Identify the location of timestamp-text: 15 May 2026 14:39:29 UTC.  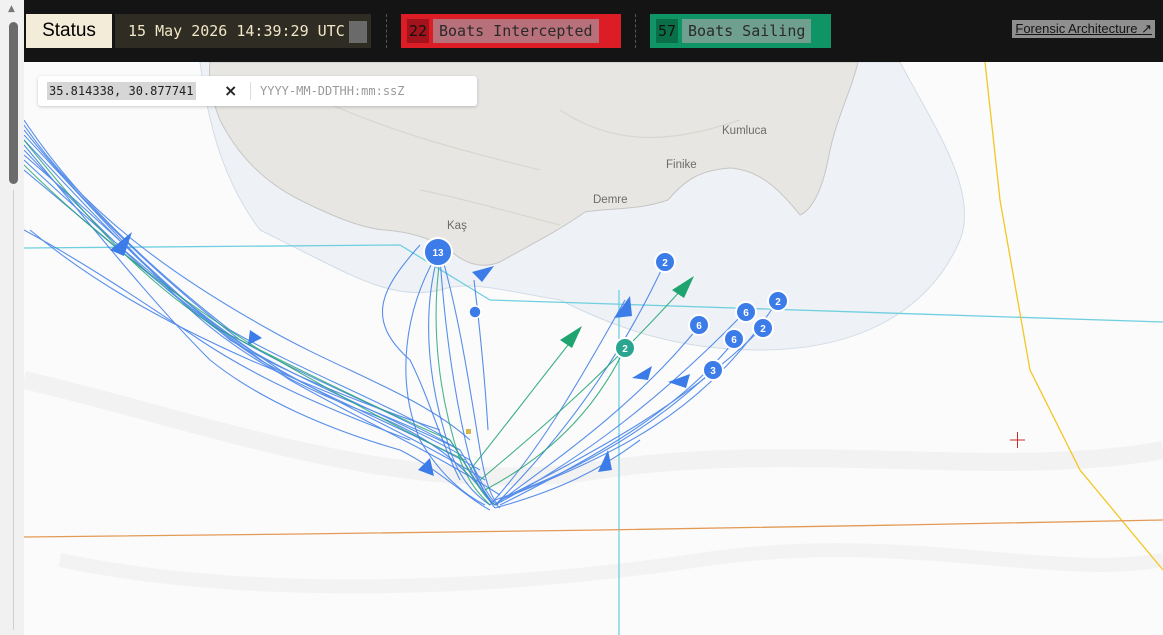
(236, 31).